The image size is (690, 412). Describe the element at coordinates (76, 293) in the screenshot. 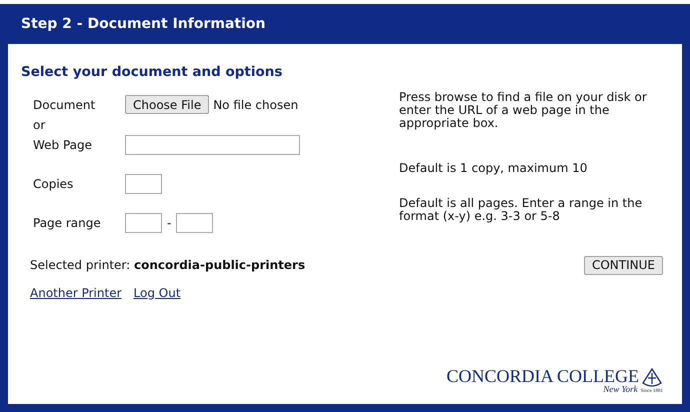

I see `nav-link: Another Printer` at that location.